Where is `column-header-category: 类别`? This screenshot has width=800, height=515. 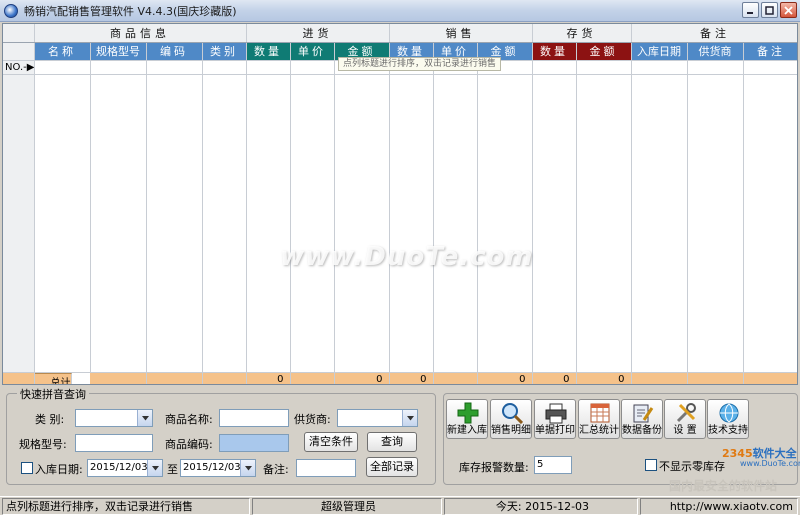
column-header-category: 类别 is located at coordinates (224, 51).